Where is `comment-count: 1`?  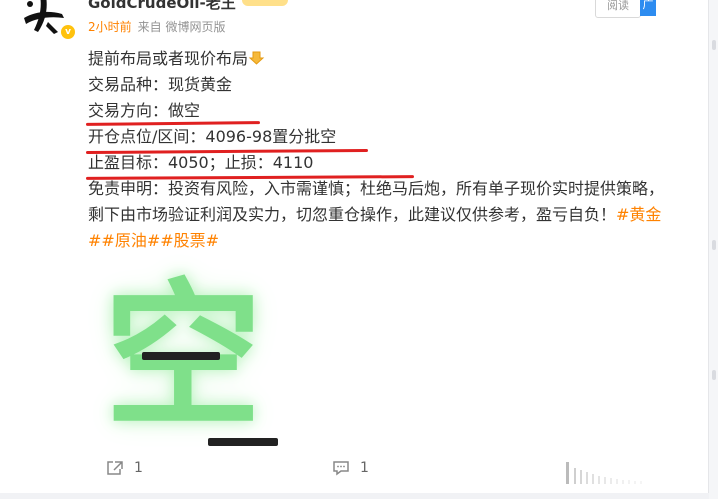
comment-count: 1 is located at coordinates (364, 468).